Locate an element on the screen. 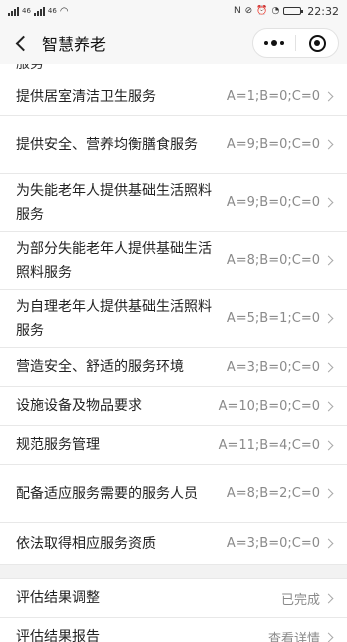  view-details-link: 查看详情 is located at coordinates (293, 636).